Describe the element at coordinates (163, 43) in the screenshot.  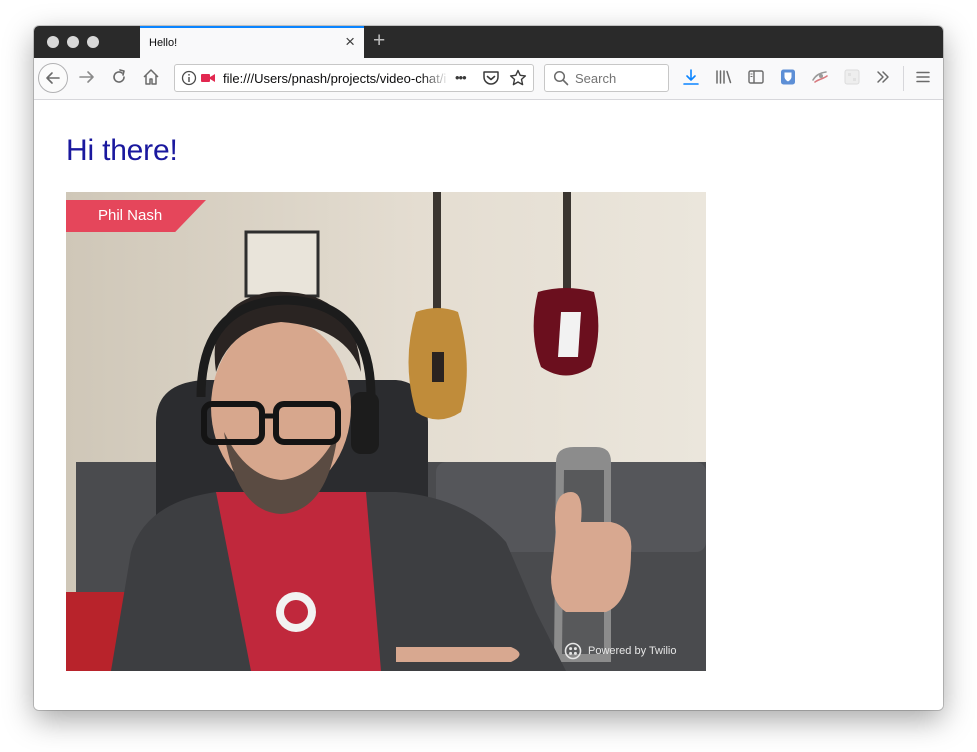
I see `tab-title: Hello!` at that location.